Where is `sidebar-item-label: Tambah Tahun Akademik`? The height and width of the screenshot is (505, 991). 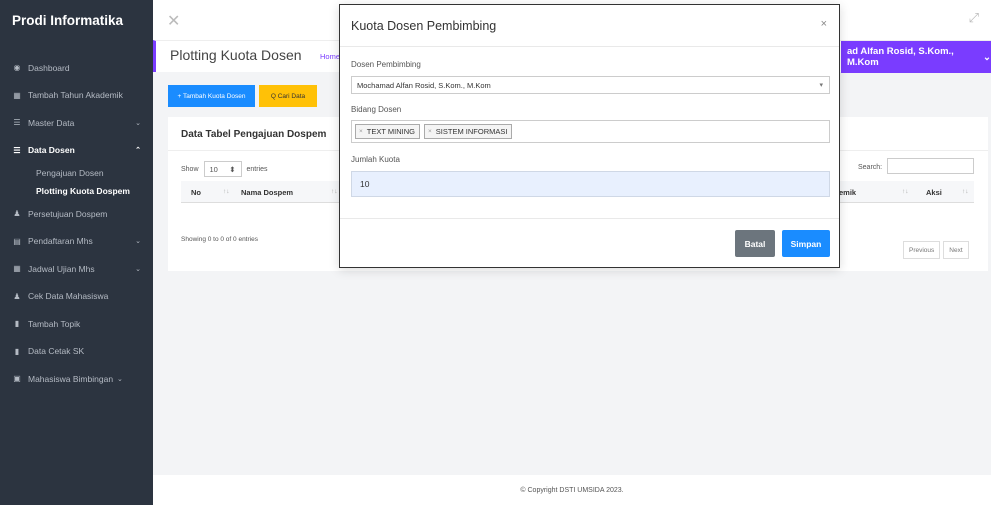 sidebar-item-label: Tambah Tahun Akademik is located at coordinates (75, 95).